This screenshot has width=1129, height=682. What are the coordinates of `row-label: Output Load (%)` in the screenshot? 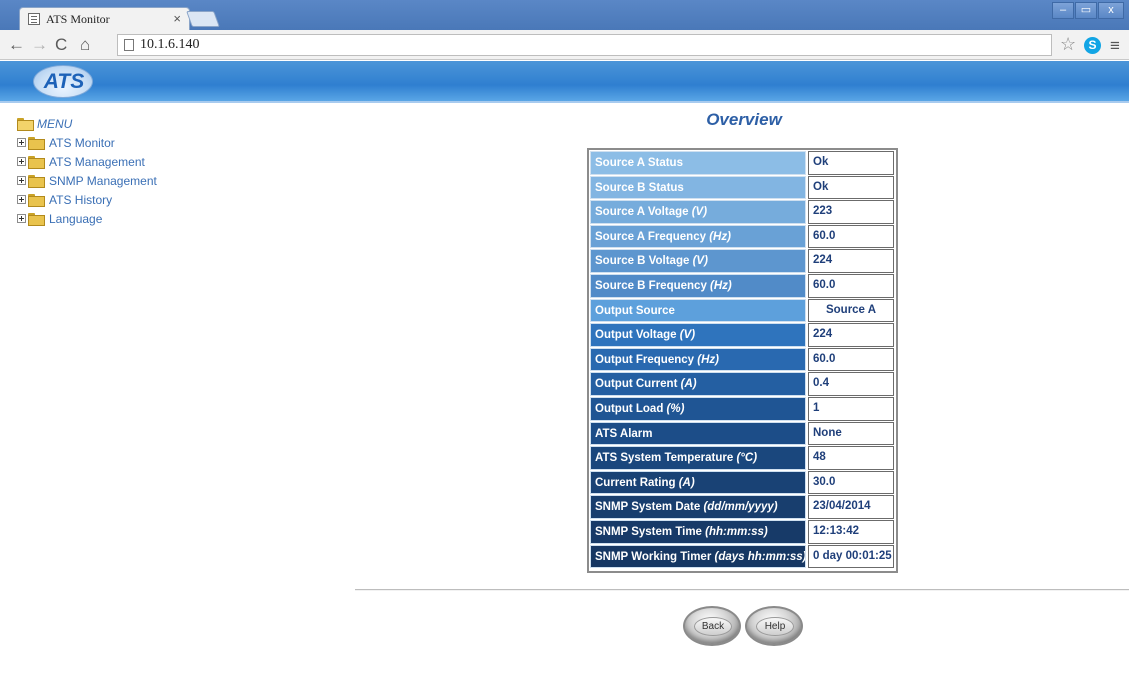 It's located at (698, 408).